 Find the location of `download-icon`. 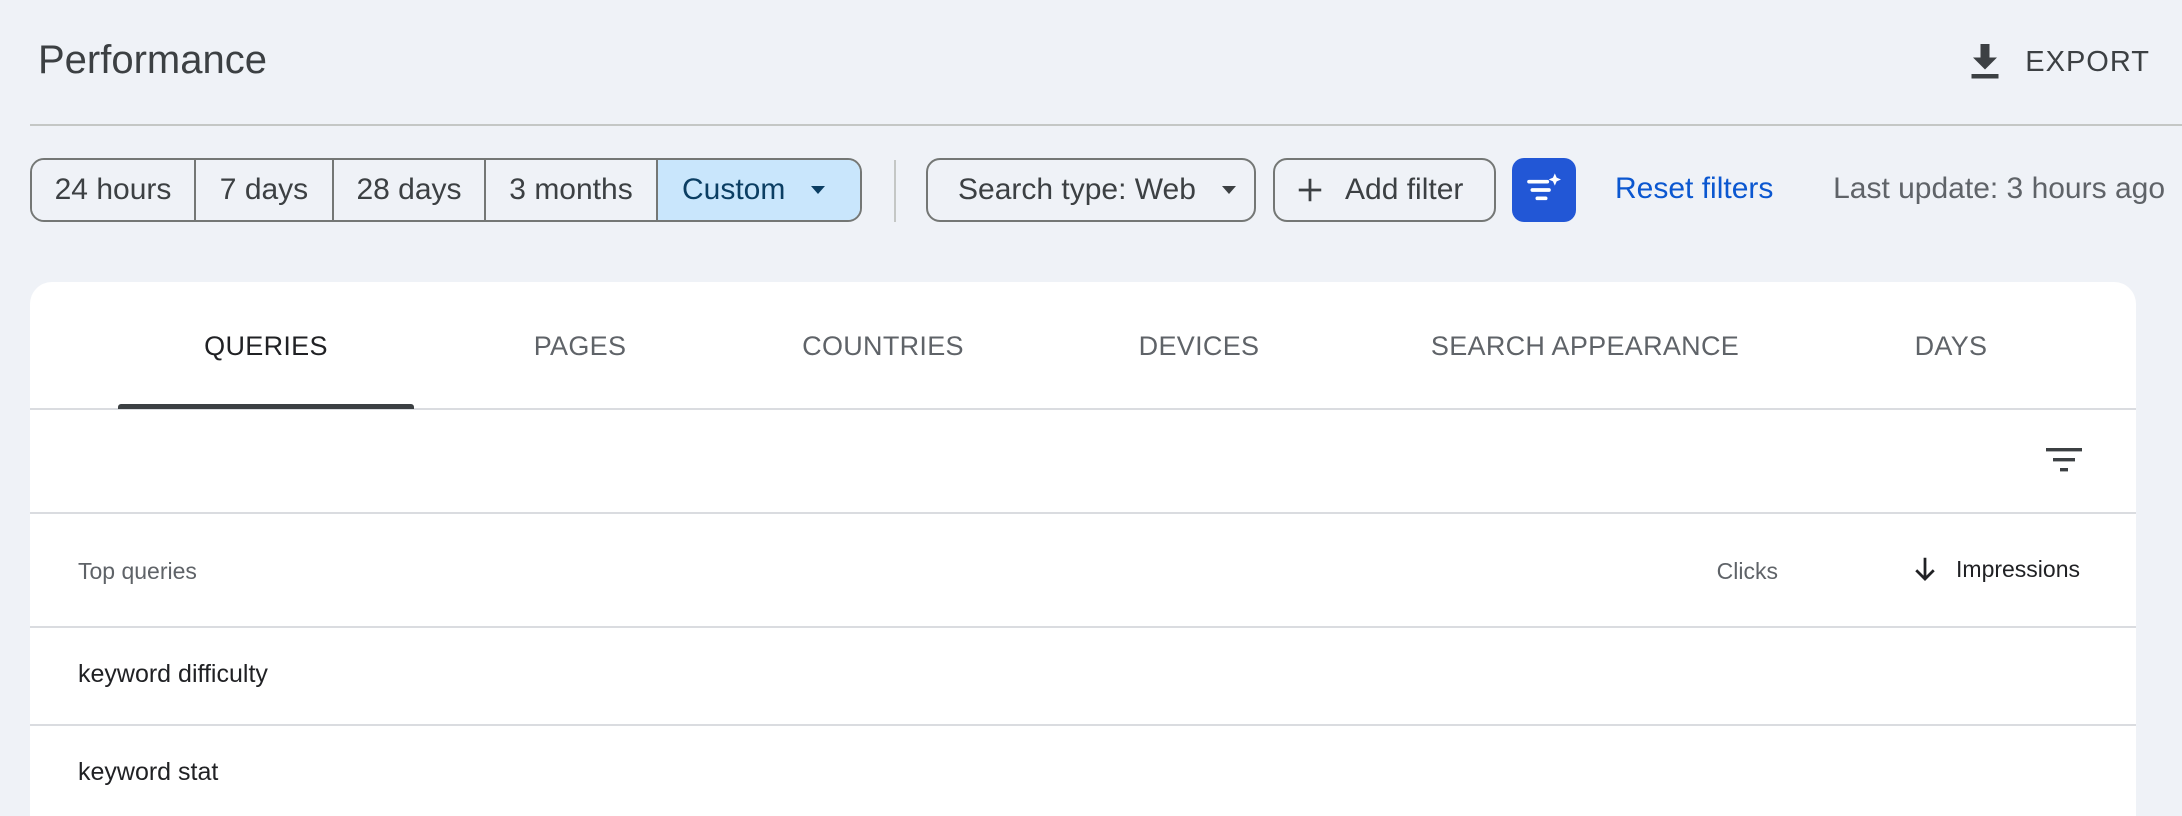

download-icon is located at coordinates (1985, 61).